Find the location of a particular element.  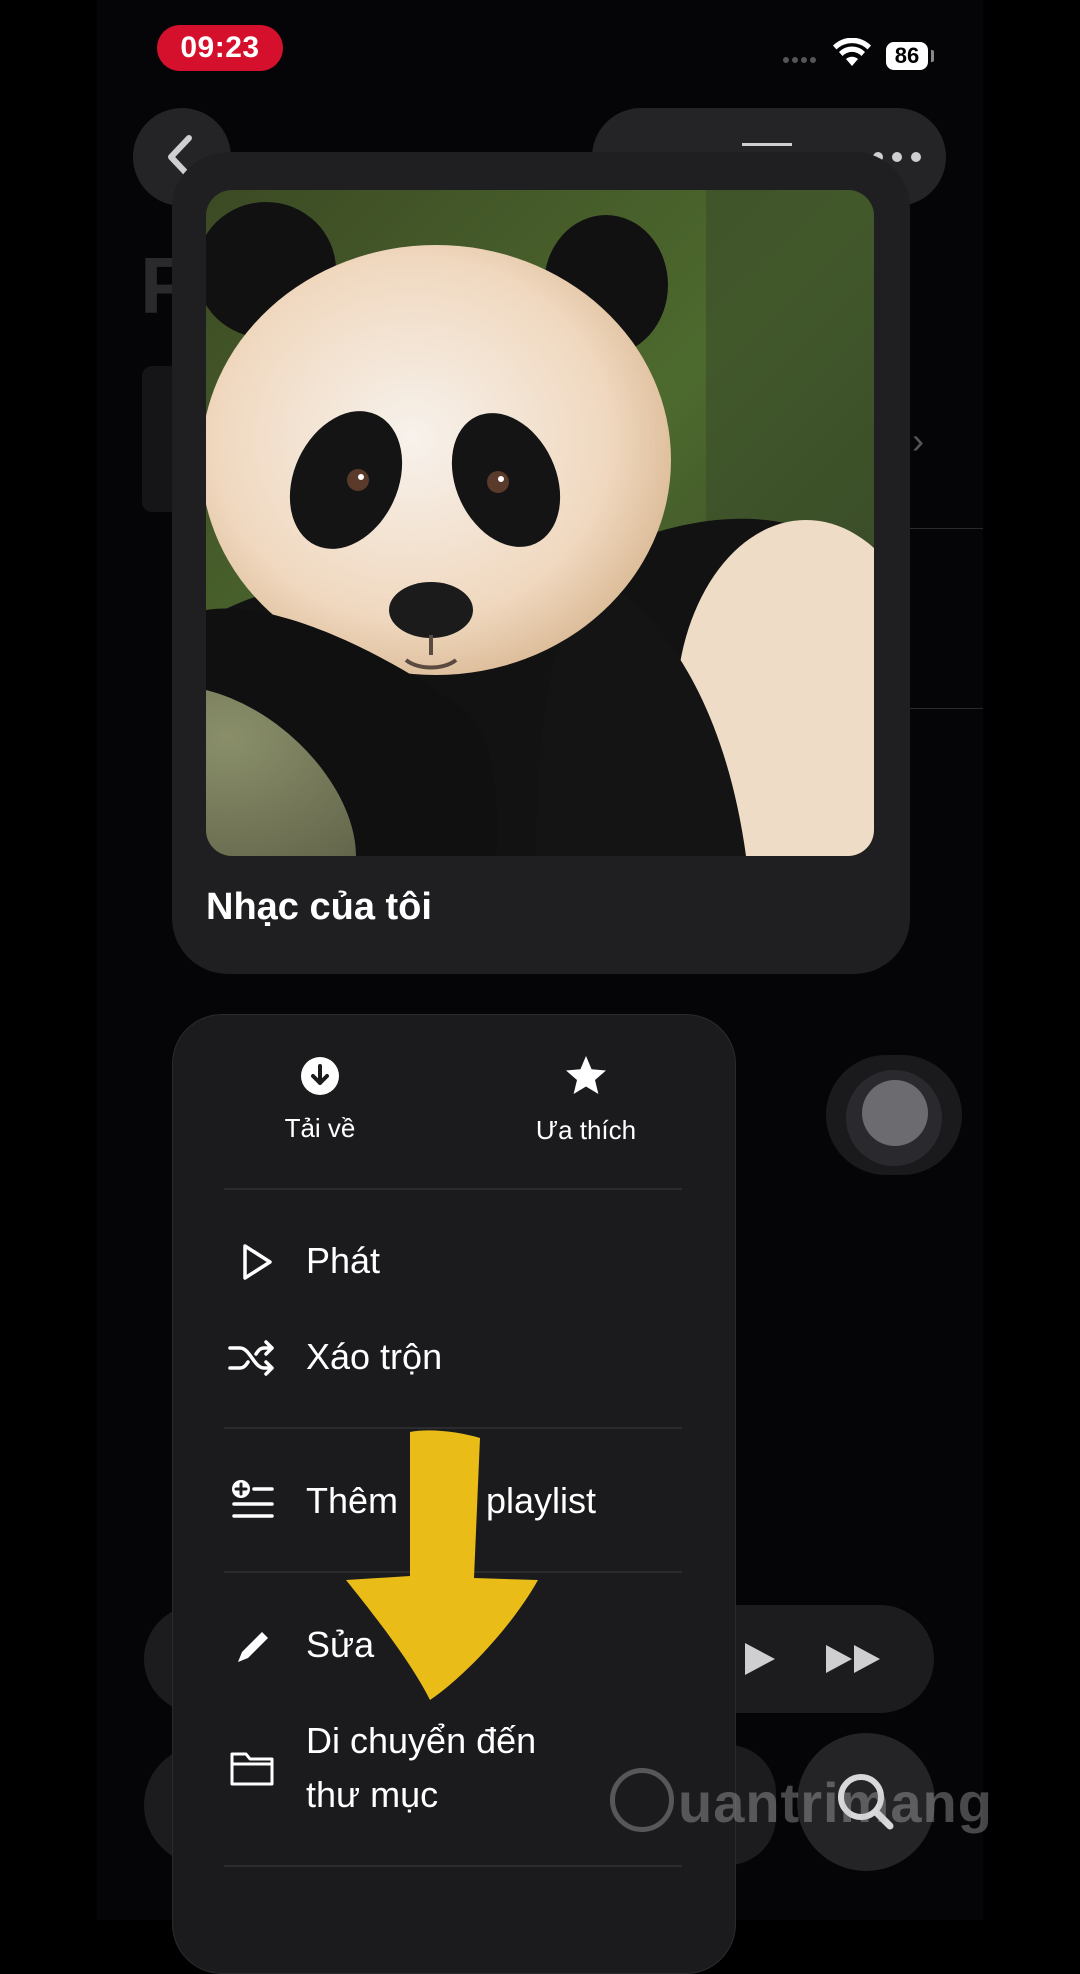

menu-item-label-line1: Di chuyển đến is located at coordinates (421, 1740).